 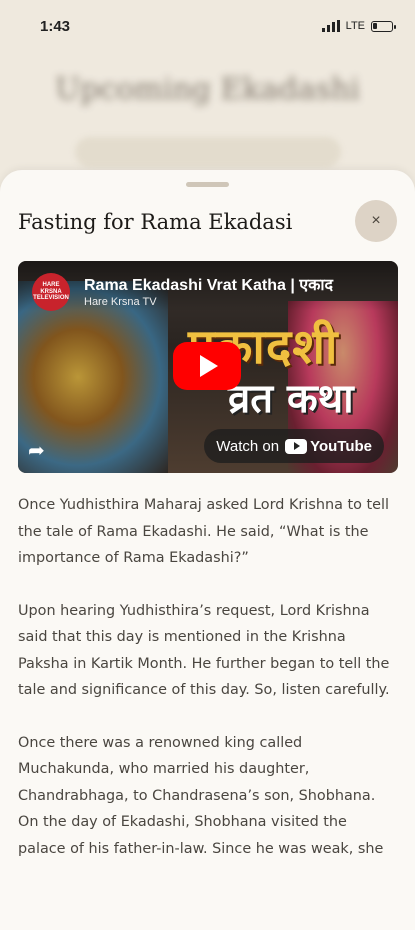 What do you see at coordinates (120, 302) in the screenshot?
I see `video-channel-name: Hare Krsna TV` at bounding box center [120, 302].